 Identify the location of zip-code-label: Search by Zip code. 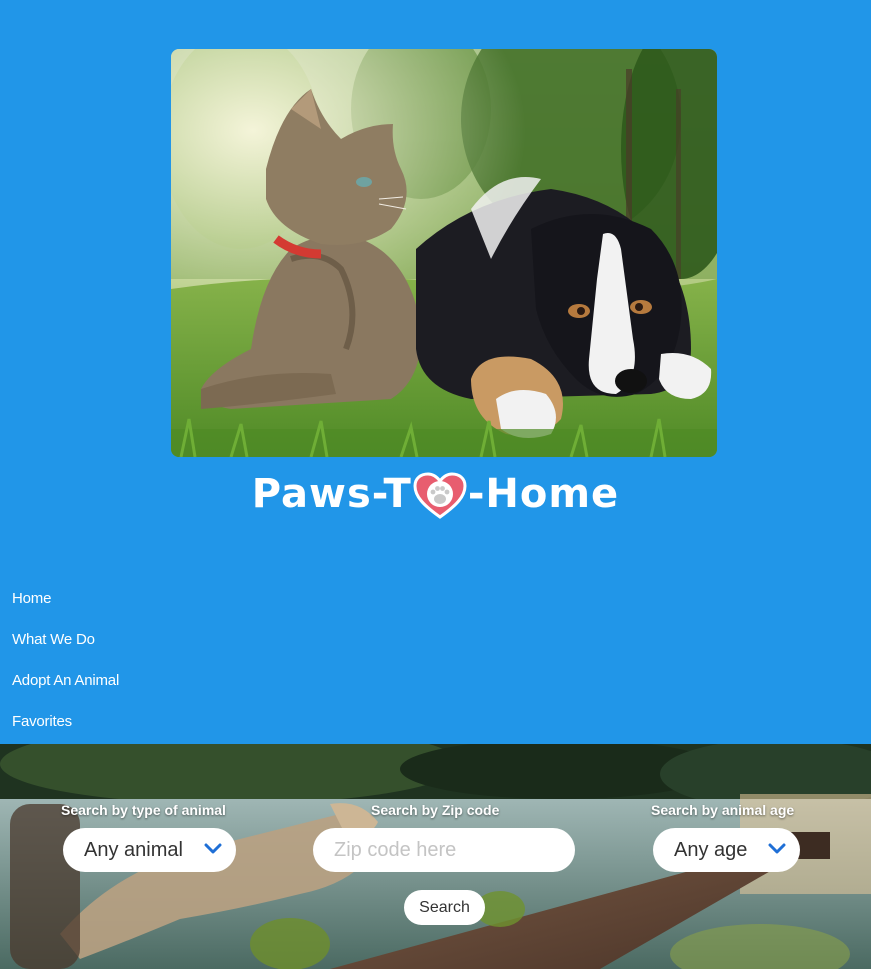
(435, 810).